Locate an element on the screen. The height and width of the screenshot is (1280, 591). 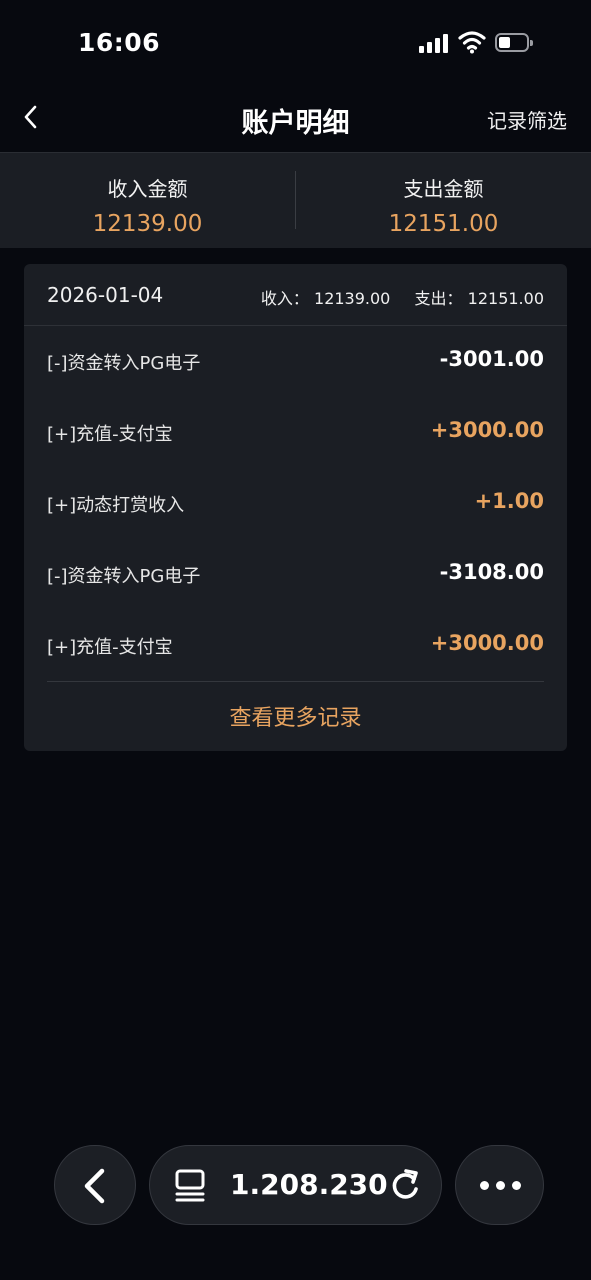
income-total-value: 12139.00 is located at coordinates (147, 224).